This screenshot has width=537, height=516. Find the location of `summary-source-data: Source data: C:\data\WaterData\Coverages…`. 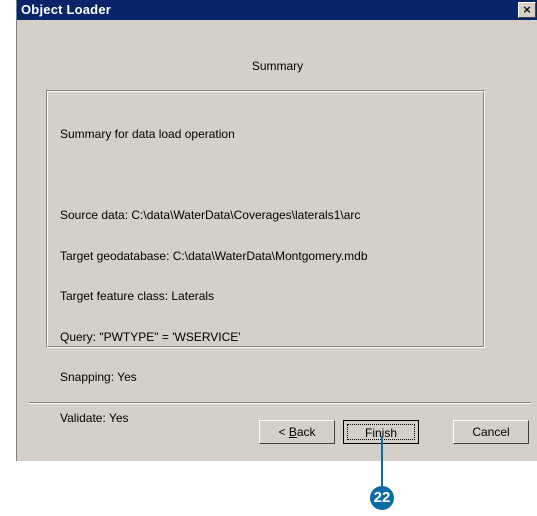

summary-source-data: Source data: C:\data\WaterData\Coverages… is located at coordinates (210, 215).